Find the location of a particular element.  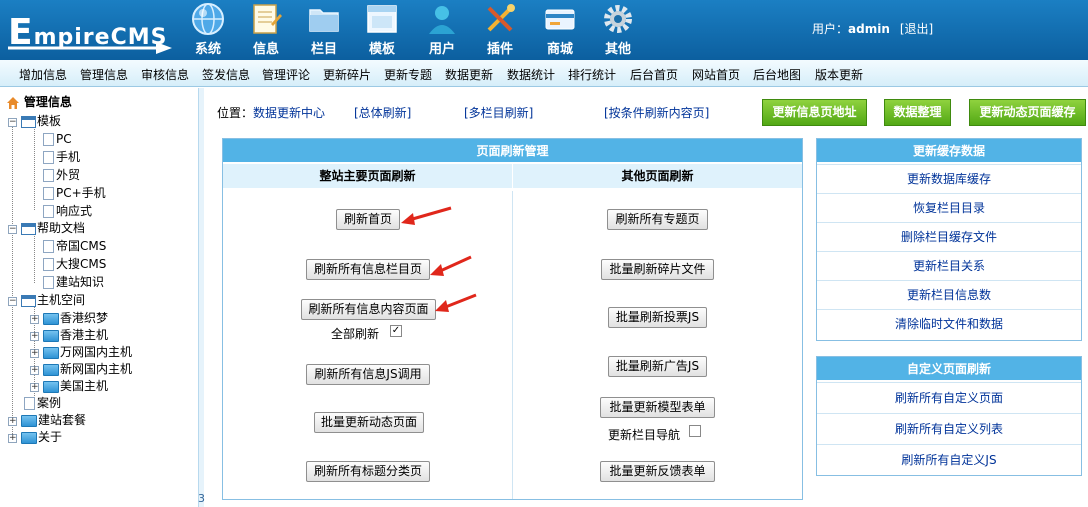

update-column-relations-link: 更新栏目关系 is located at coordinates (949, 265).